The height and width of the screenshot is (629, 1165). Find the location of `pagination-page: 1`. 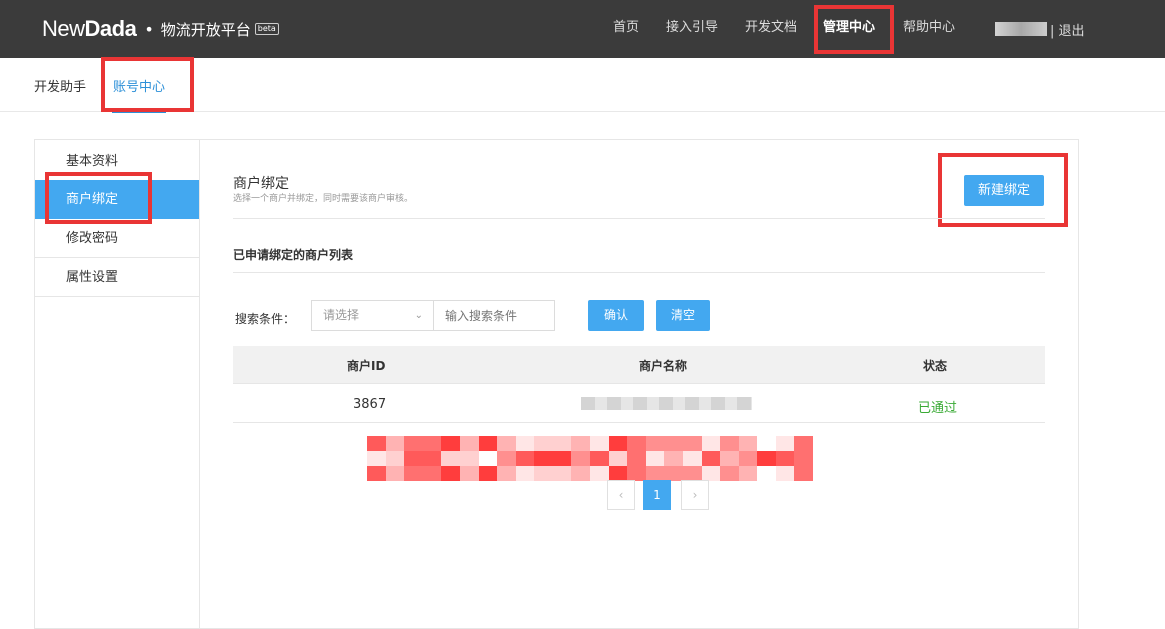

pagination-page: 1 is located at coordinates (657, 495).